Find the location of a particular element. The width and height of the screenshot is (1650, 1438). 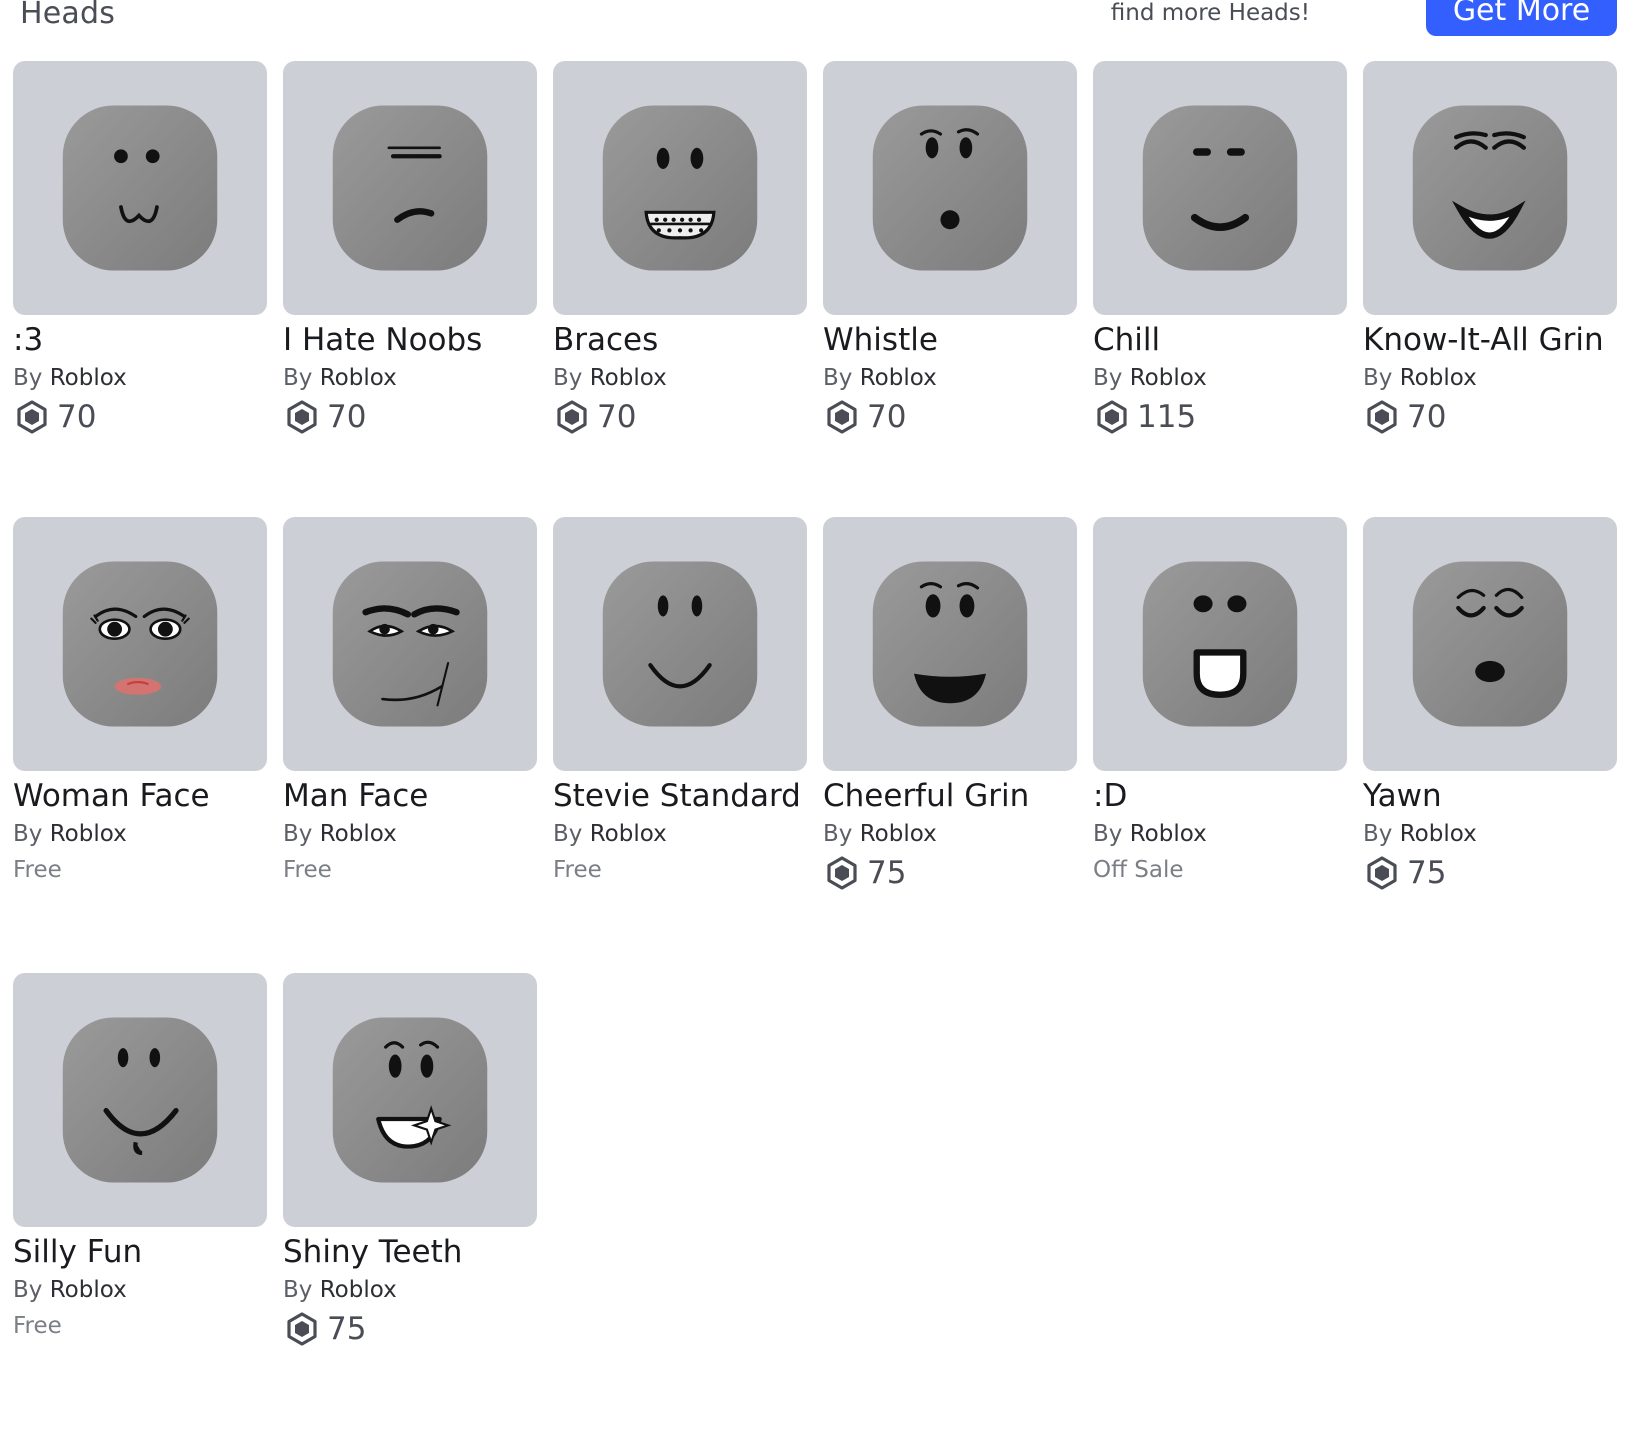

item-card: Cheerful Grin By Roblox 75 is located at coordinates (950, 745).